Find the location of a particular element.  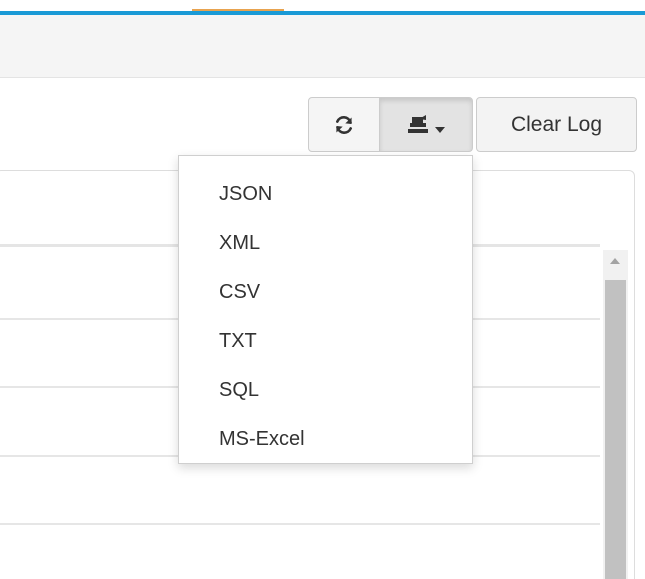

scroll-up-arrow-icon is located at coordinates (615, 261).